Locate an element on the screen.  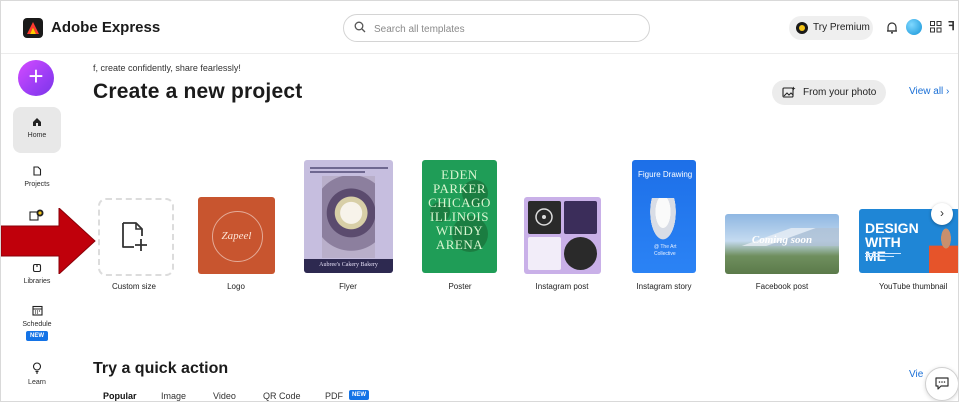
user-avatar is located at coordinates (914, 27).